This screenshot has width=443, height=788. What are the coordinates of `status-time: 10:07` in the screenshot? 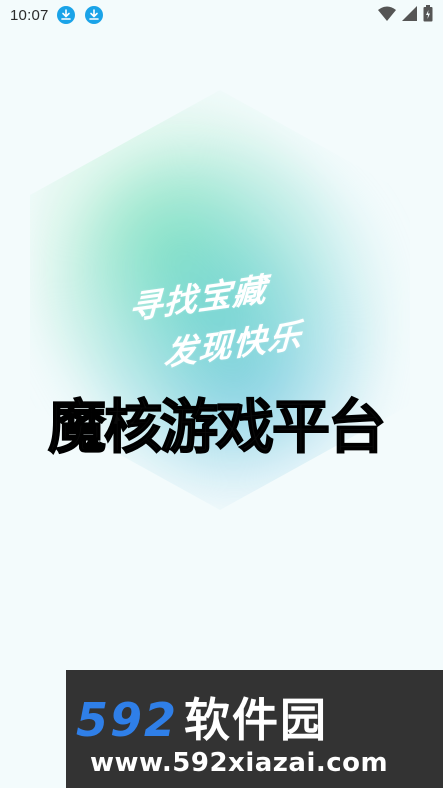 It's located at (29, 15).